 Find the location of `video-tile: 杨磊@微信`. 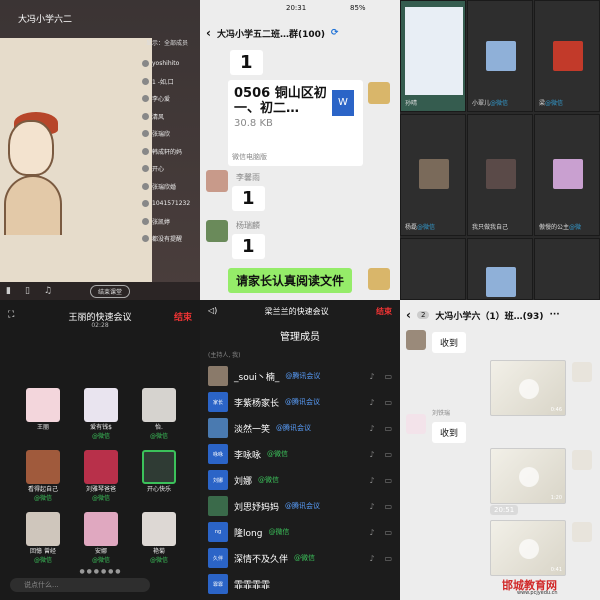

video-tile: 杨磊@微信 is located at coordinates (433, 175).